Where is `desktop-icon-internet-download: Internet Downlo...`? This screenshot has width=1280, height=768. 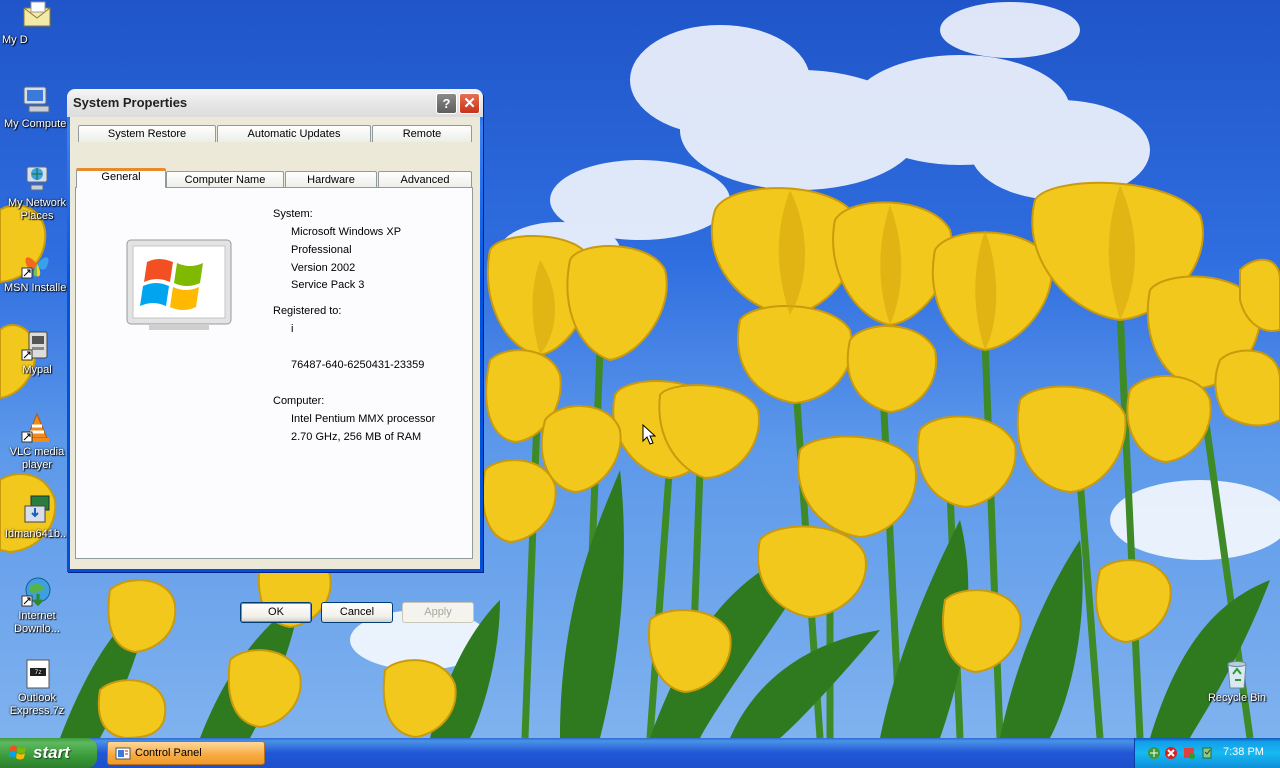
desktop-icon-internet-download: Internet Downlo... is located at coordinates (37, 606).